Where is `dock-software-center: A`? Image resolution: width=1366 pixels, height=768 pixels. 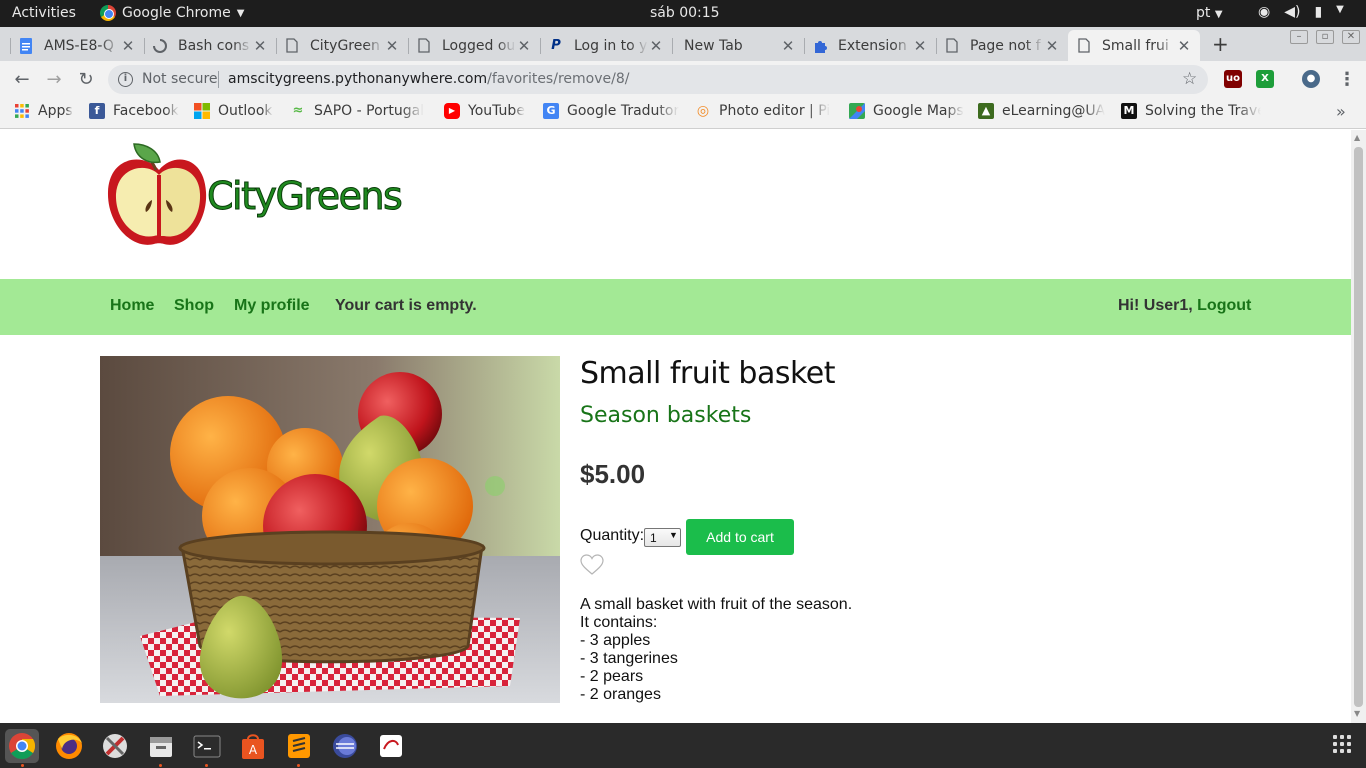 dock-software-center: A is located at coordinates (253, 746).